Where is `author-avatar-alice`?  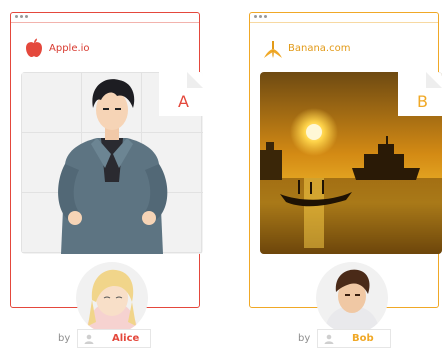
author-avatar-alice is located at coordinates (112, 298).